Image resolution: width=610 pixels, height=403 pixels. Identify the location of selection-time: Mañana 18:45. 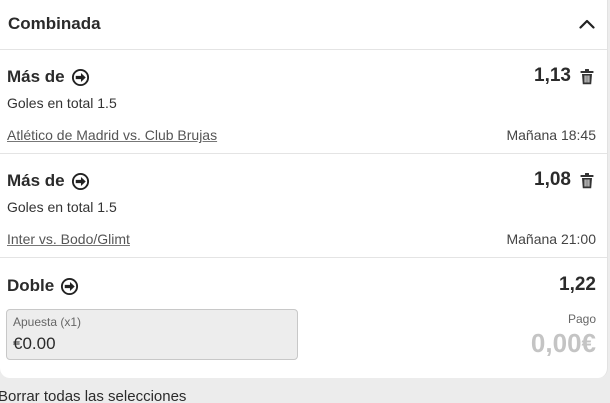
(551, 135).